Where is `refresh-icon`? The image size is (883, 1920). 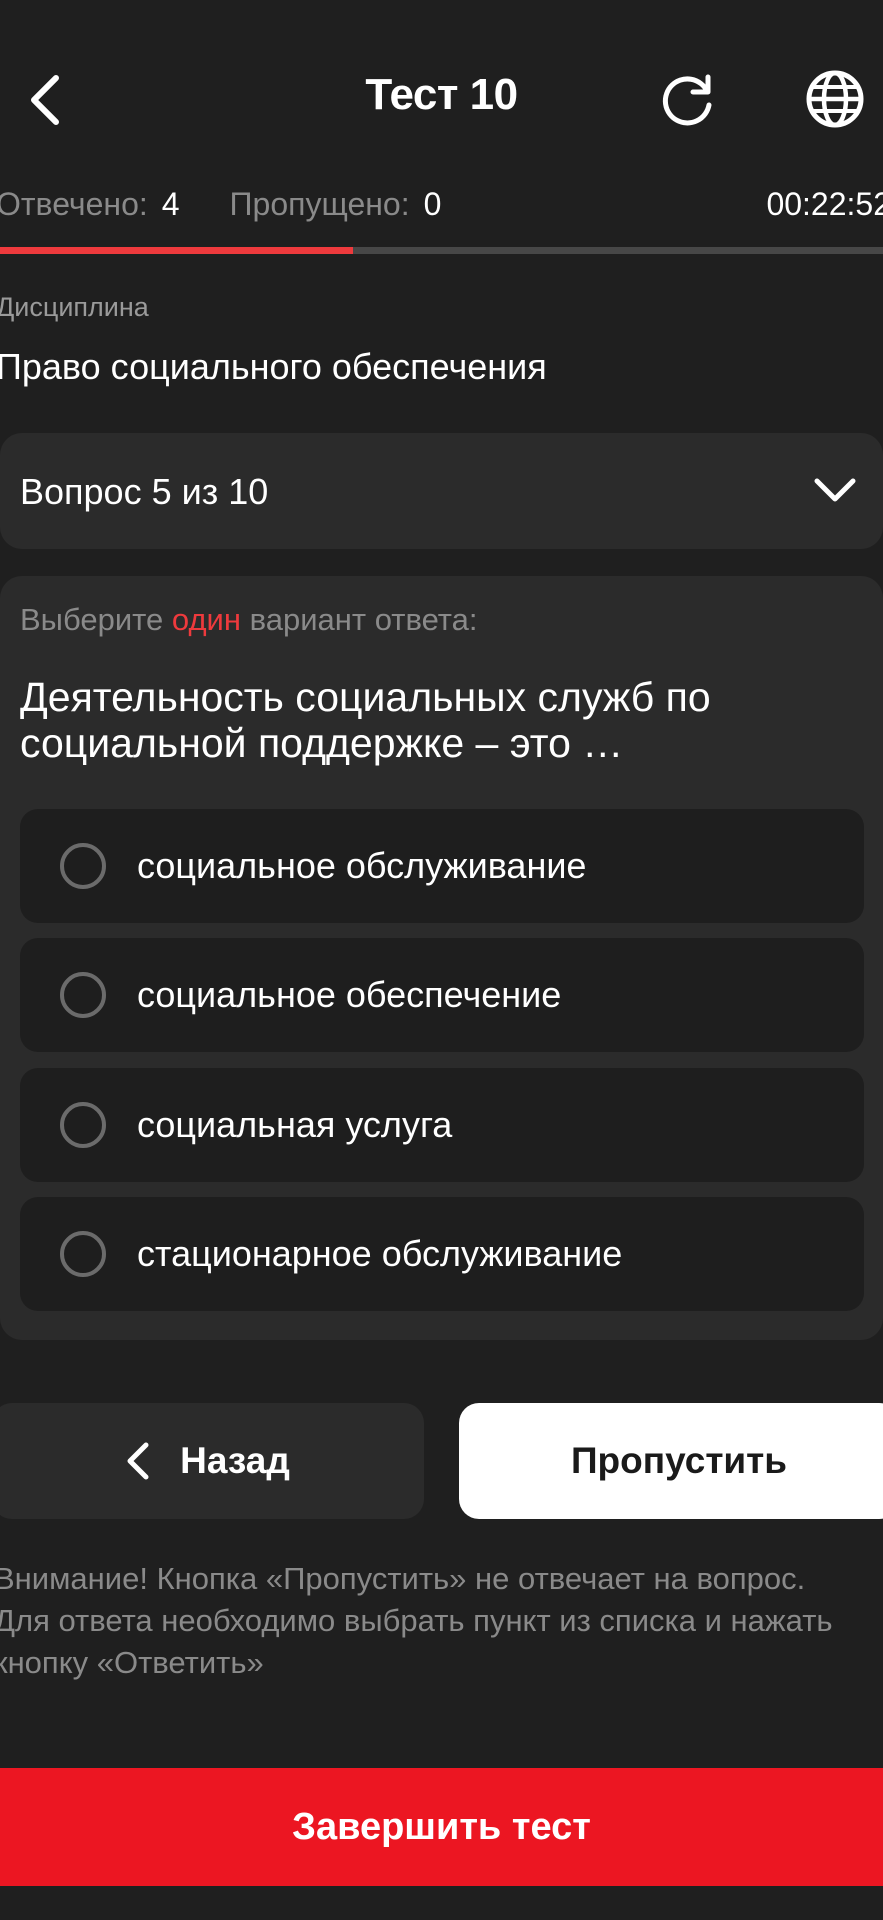 refresh-icon is located at coordinates (689, 99).